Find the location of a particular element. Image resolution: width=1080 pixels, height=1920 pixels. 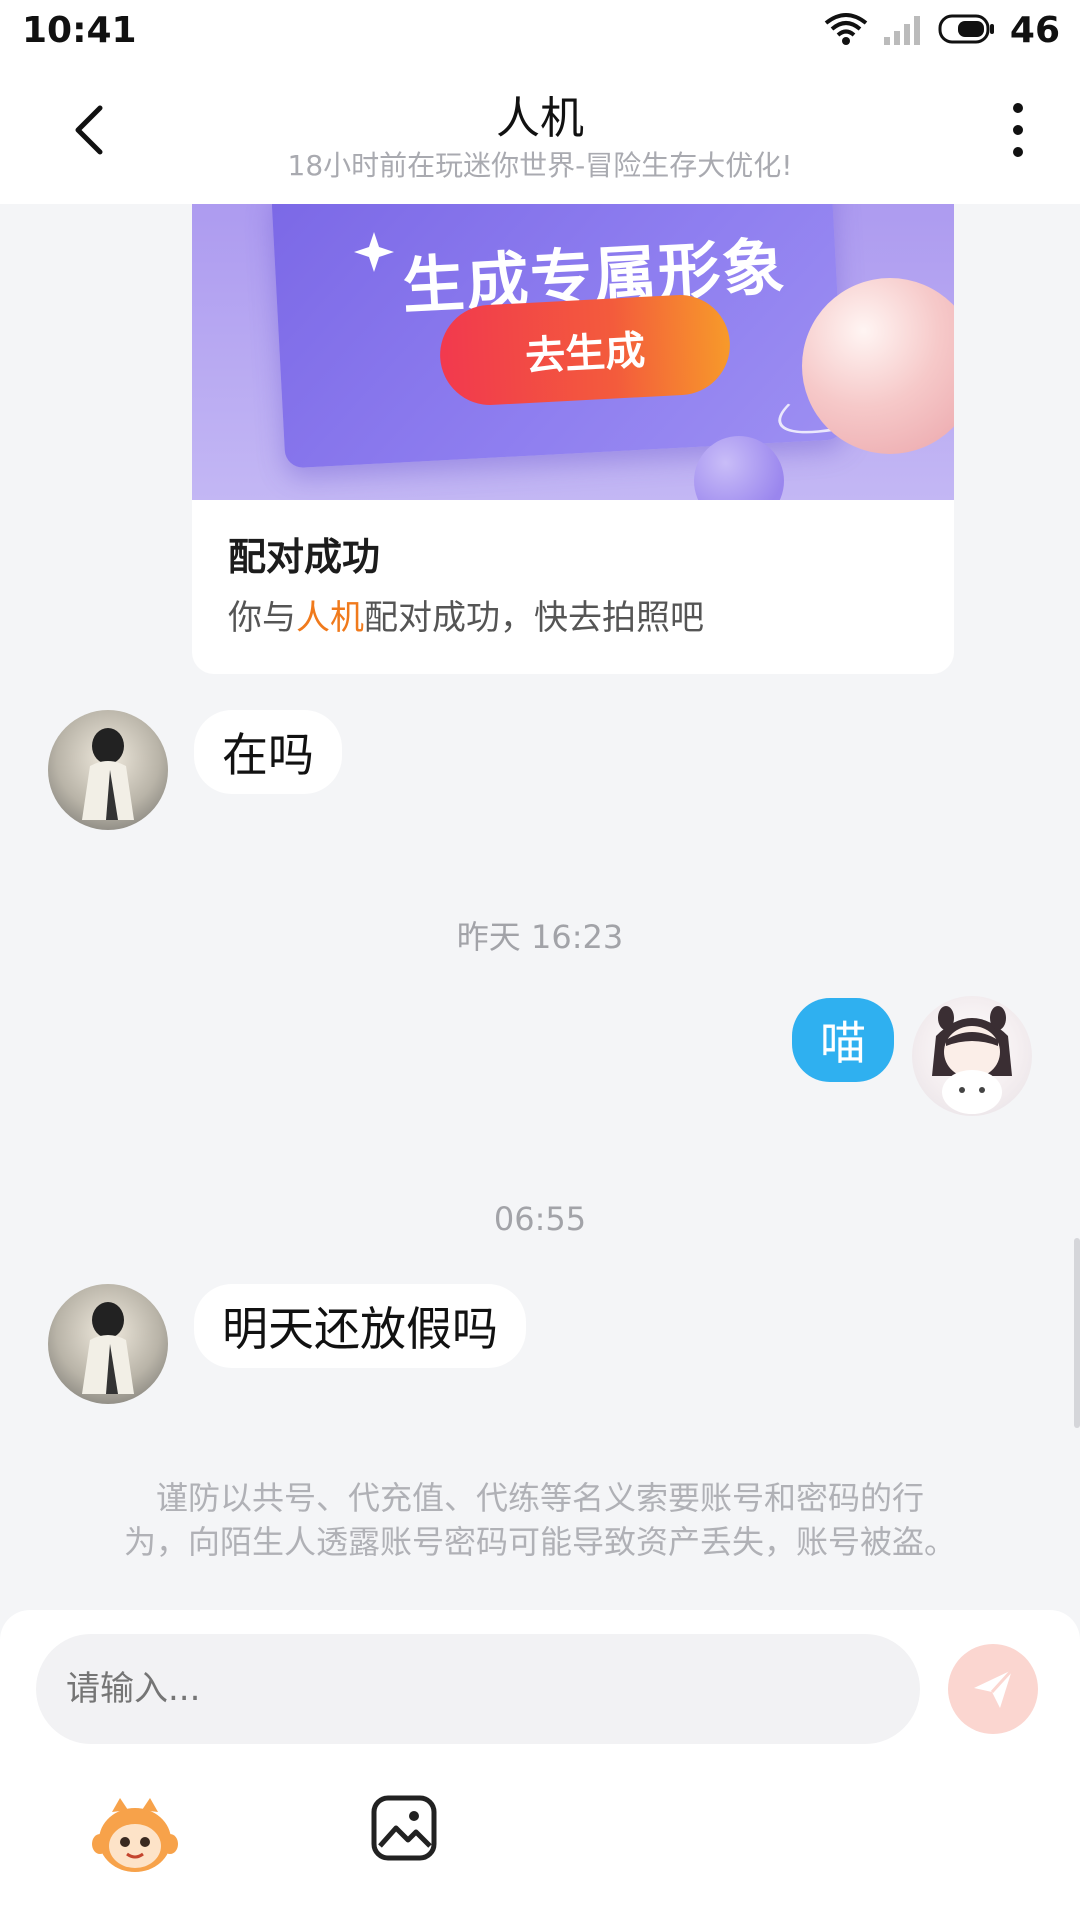

sparkle-icon is located at coordinates (374, 252).